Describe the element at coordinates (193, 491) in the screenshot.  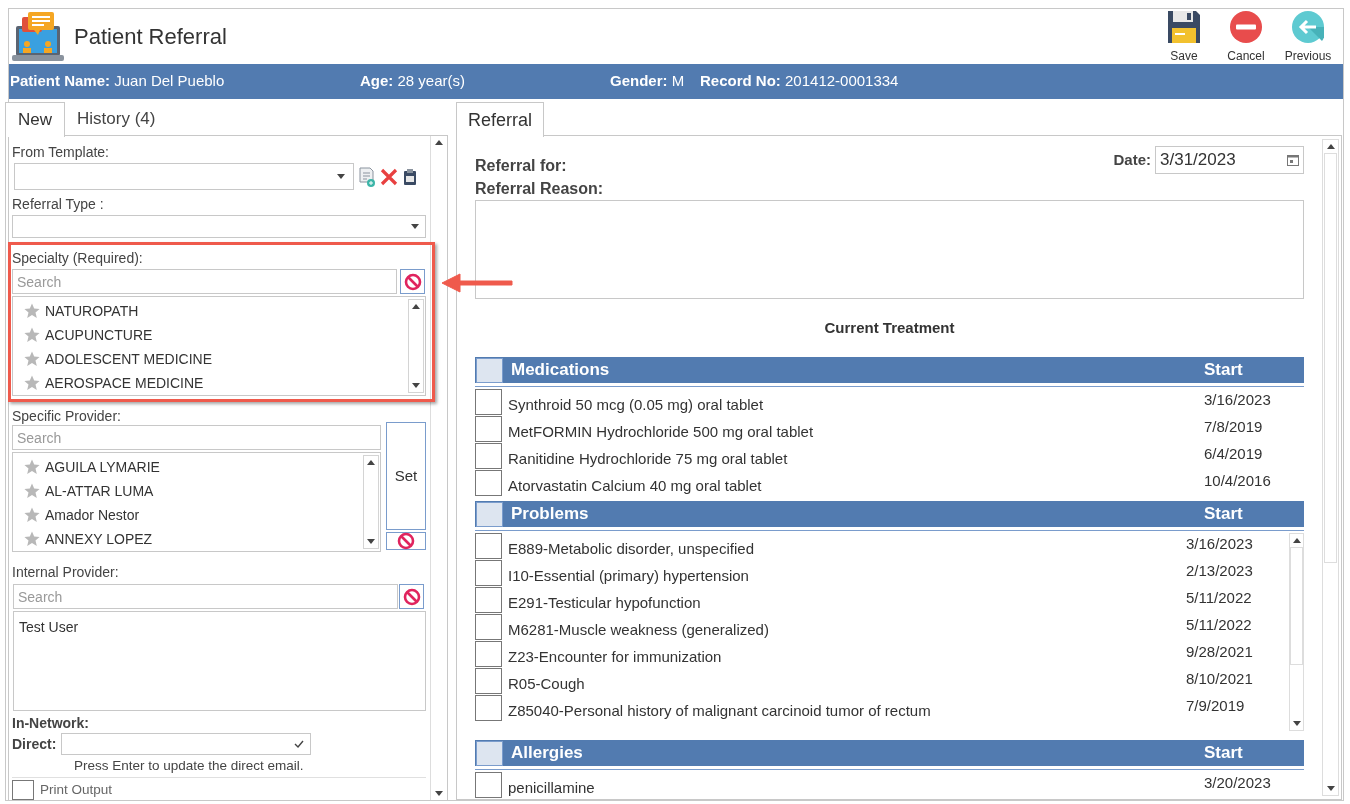
I see `provider-item: AL-ATTAR LUMA` at that location.